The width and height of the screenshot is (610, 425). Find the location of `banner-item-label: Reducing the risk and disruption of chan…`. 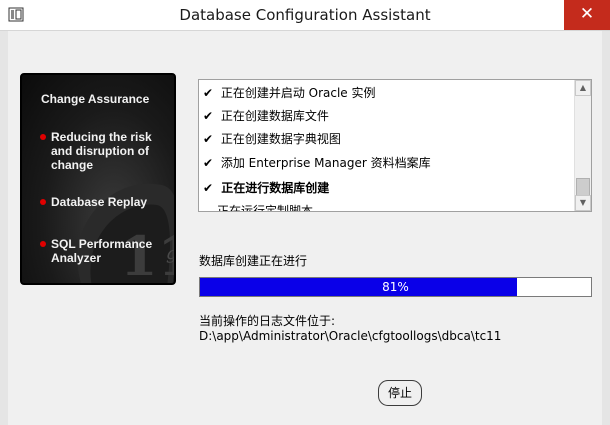

banner-item-label: Reducing the risk and disruption of chan… is located at coordinates (101, 151).